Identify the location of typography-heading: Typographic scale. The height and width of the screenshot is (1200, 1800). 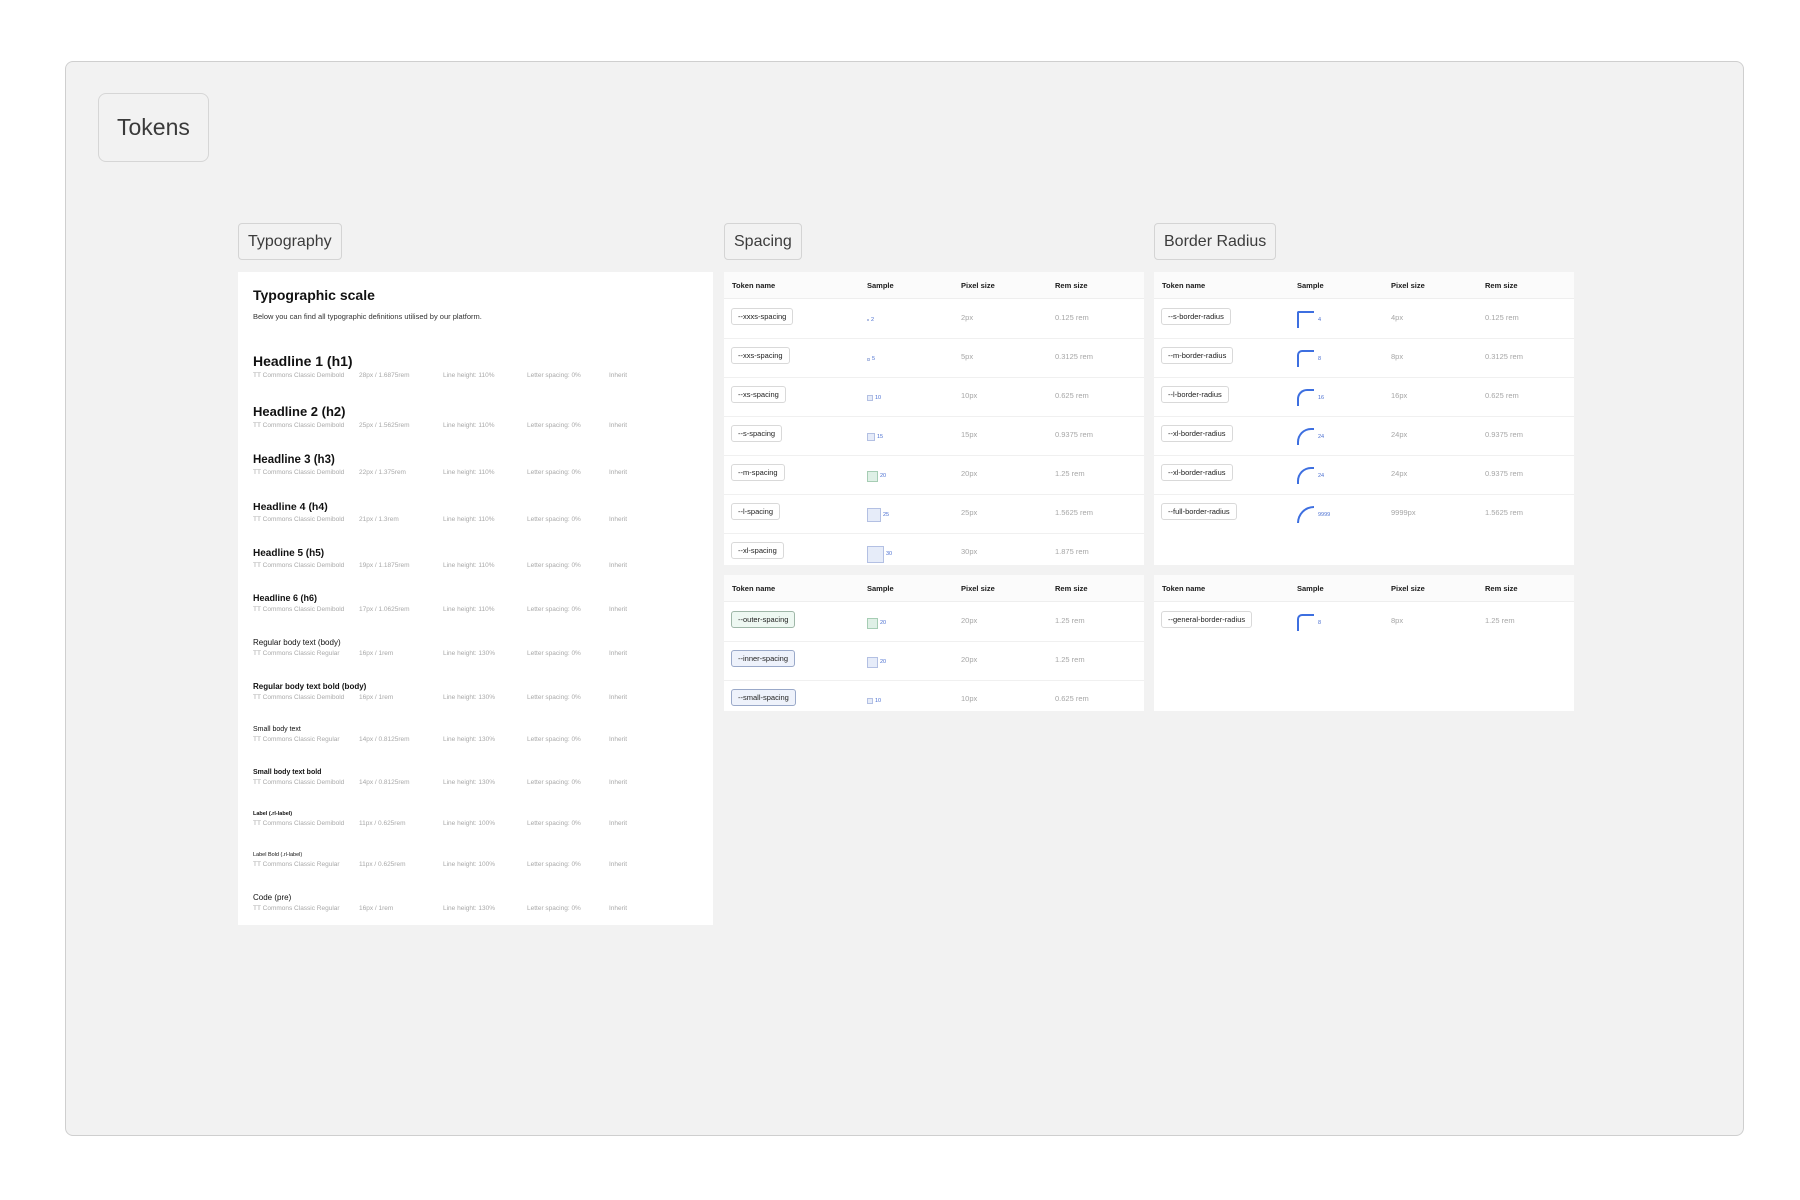
(314, 295).